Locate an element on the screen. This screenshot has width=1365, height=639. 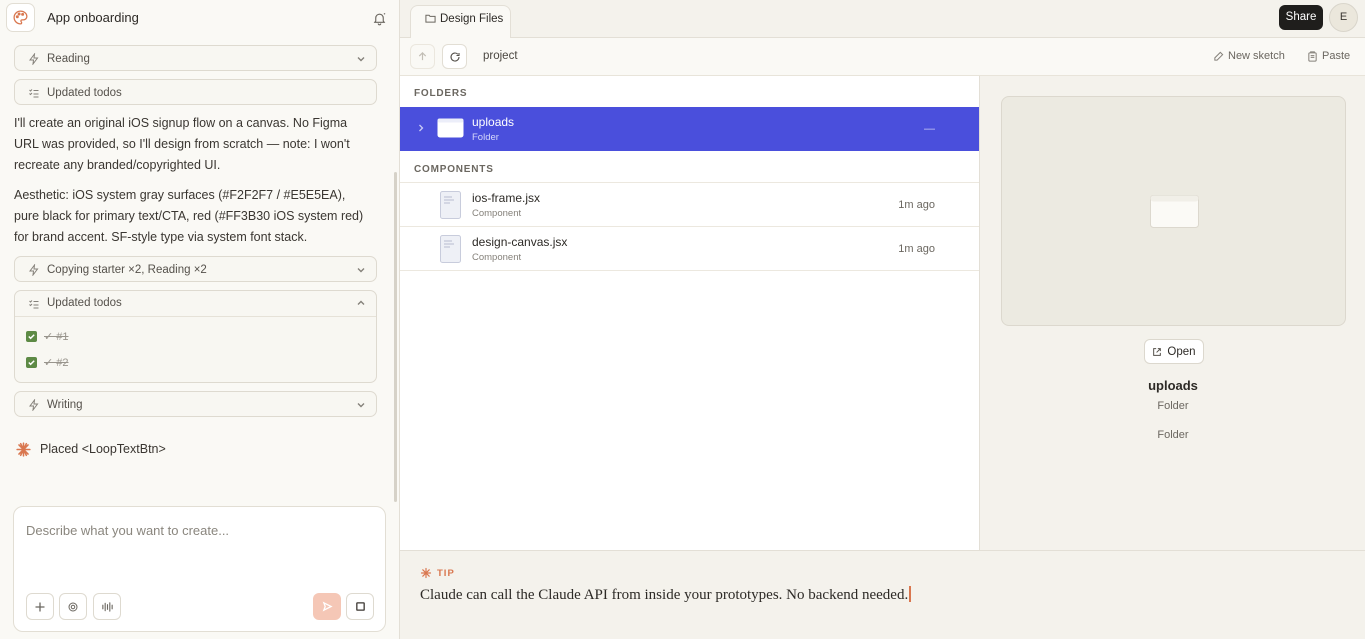
notification-bell-icon is located at coordinates (379, 18).